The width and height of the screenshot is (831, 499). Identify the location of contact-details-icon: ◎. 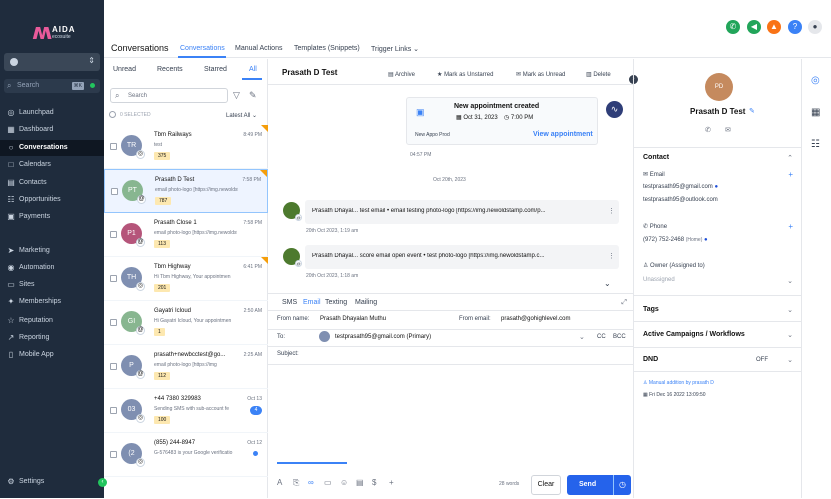
(815, 80).